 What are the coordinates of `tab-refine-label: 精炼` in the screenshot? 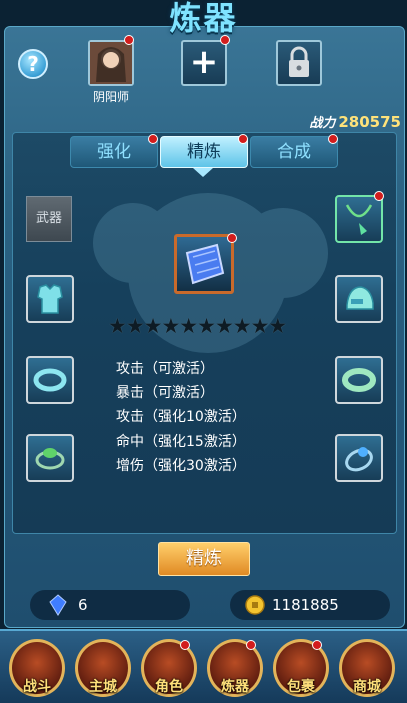 It's located at (204, 152).